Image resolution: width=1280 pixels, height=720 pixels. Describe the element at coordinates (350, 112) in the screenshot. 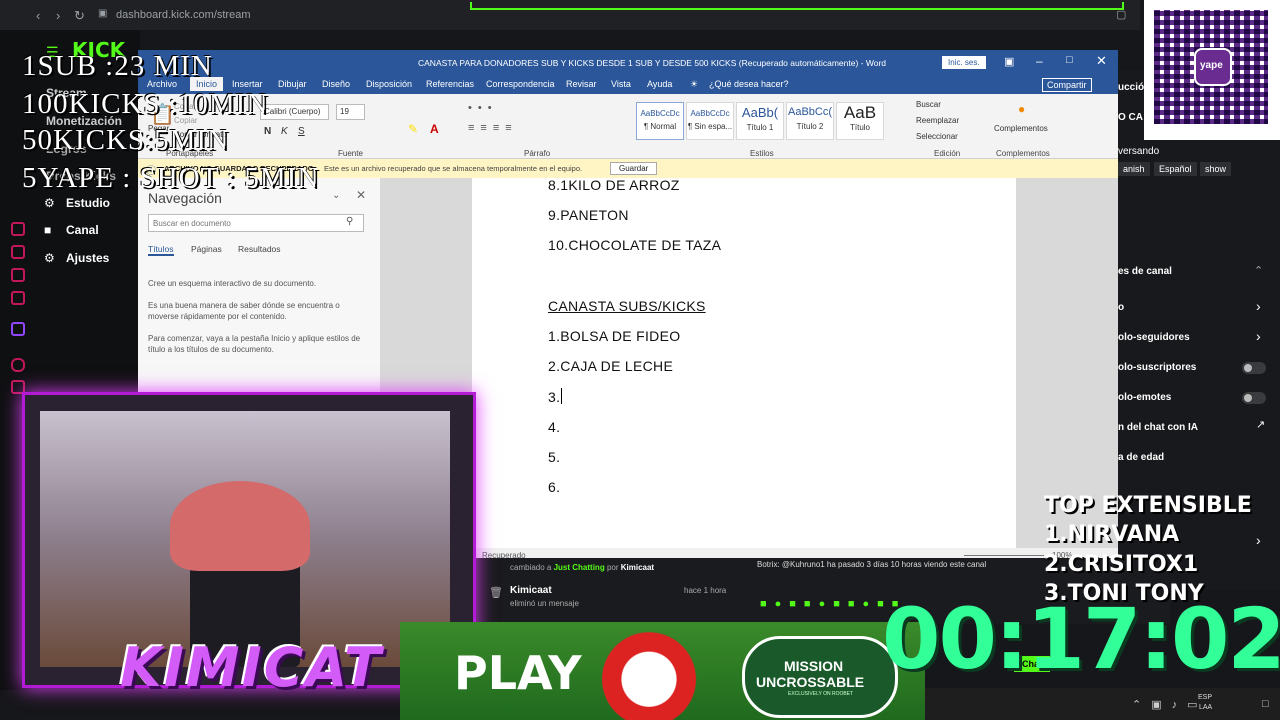

I see `font-size-select: 19` at that location.